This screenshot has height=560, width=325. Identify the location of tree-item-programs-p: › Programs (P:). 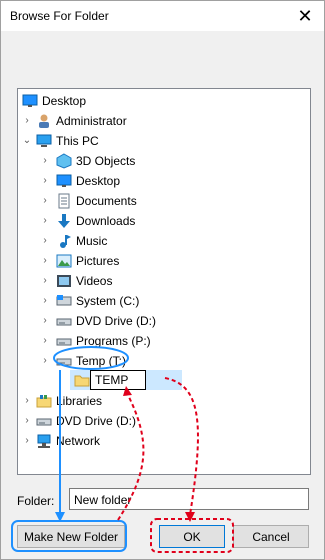
(158, 341).